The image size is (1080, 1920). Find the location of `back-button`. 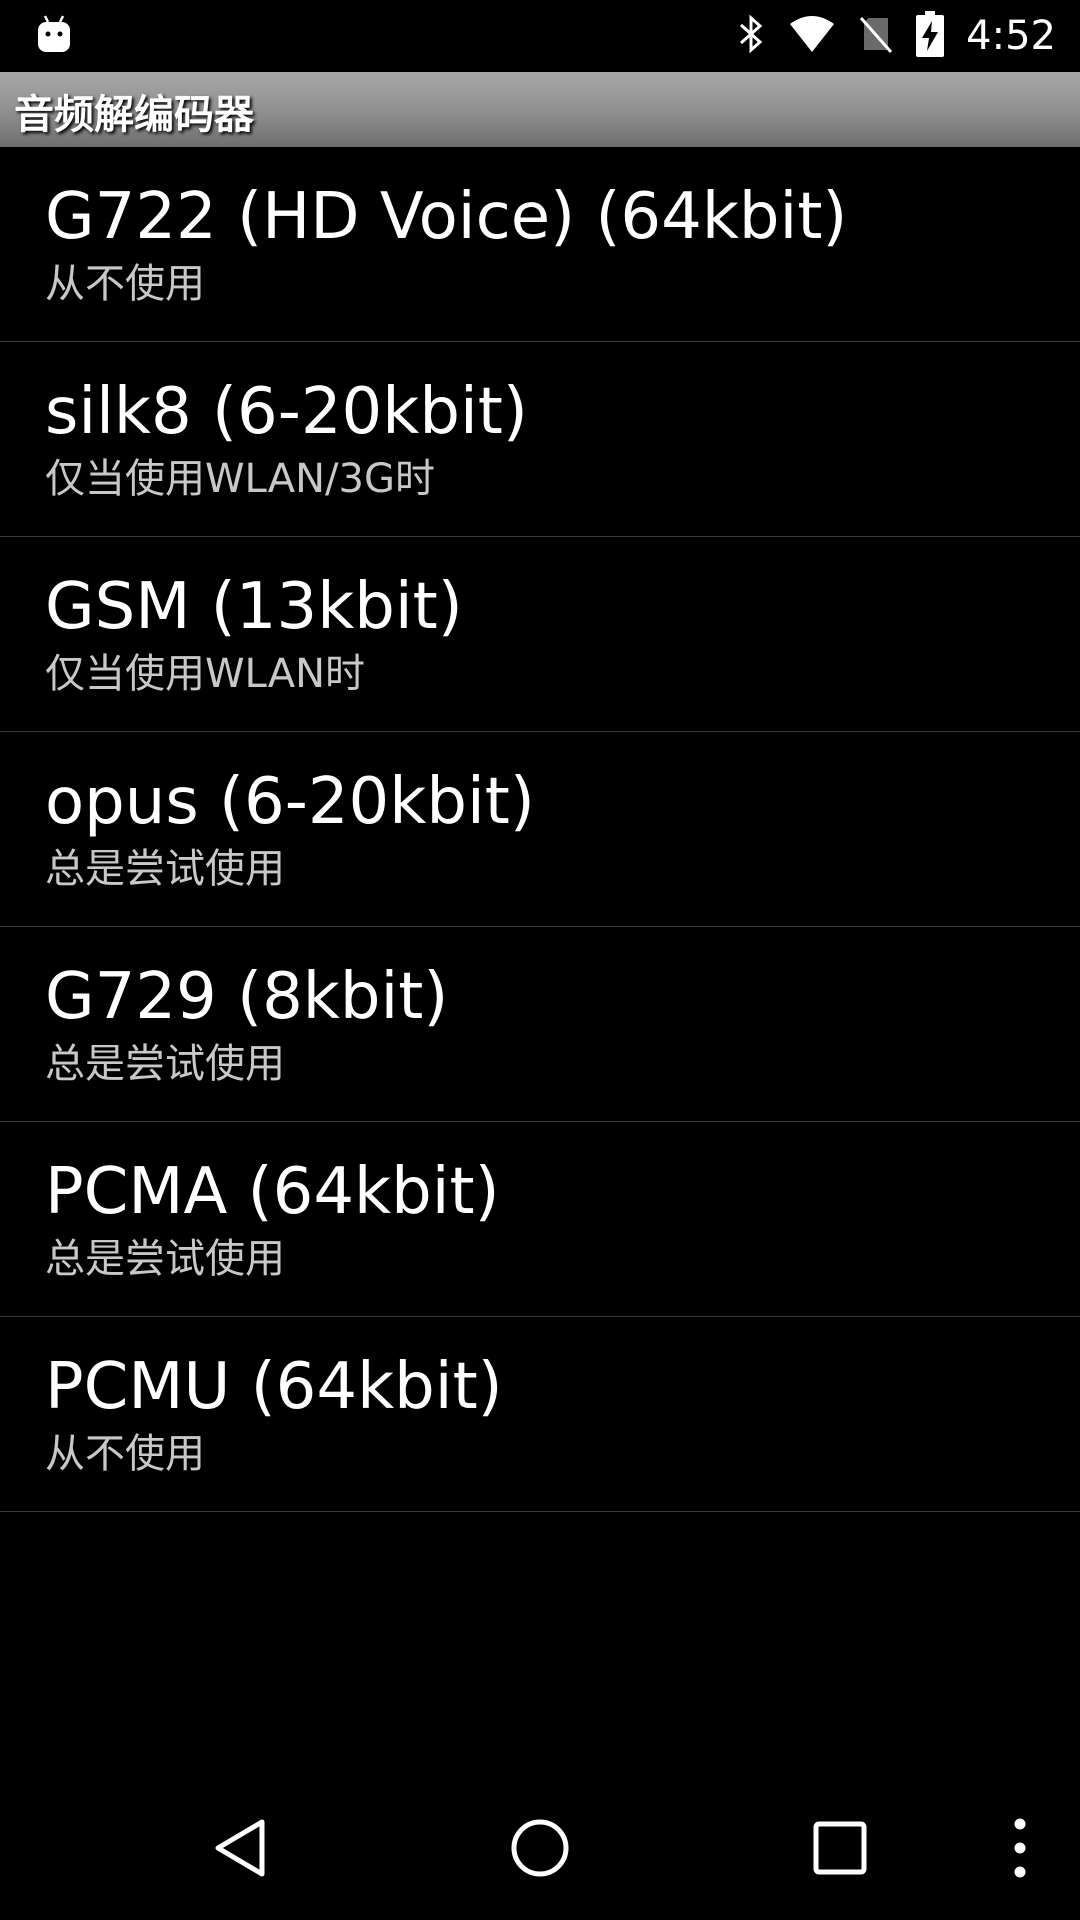

back-button is located at coordinates (240, 1850).